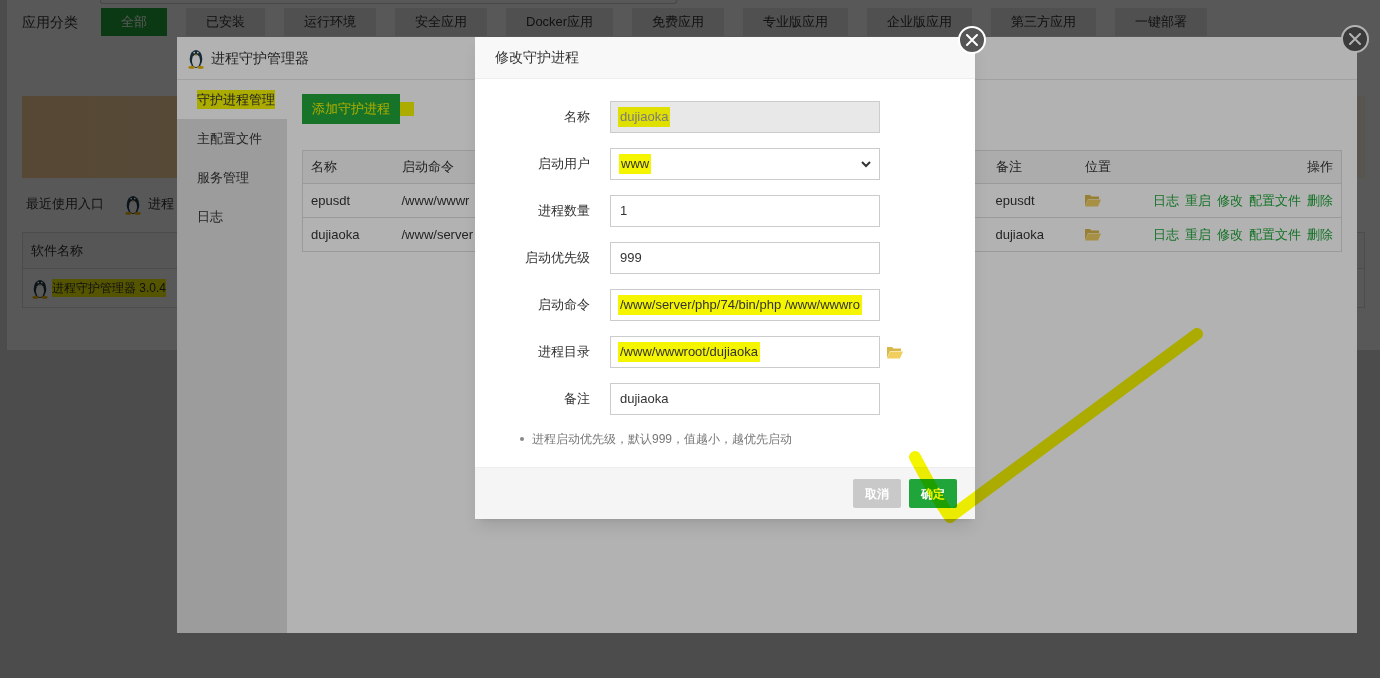 The width and height of the screenshot is (1380, 678). I want to click on field-value: www, so click(635, 164).